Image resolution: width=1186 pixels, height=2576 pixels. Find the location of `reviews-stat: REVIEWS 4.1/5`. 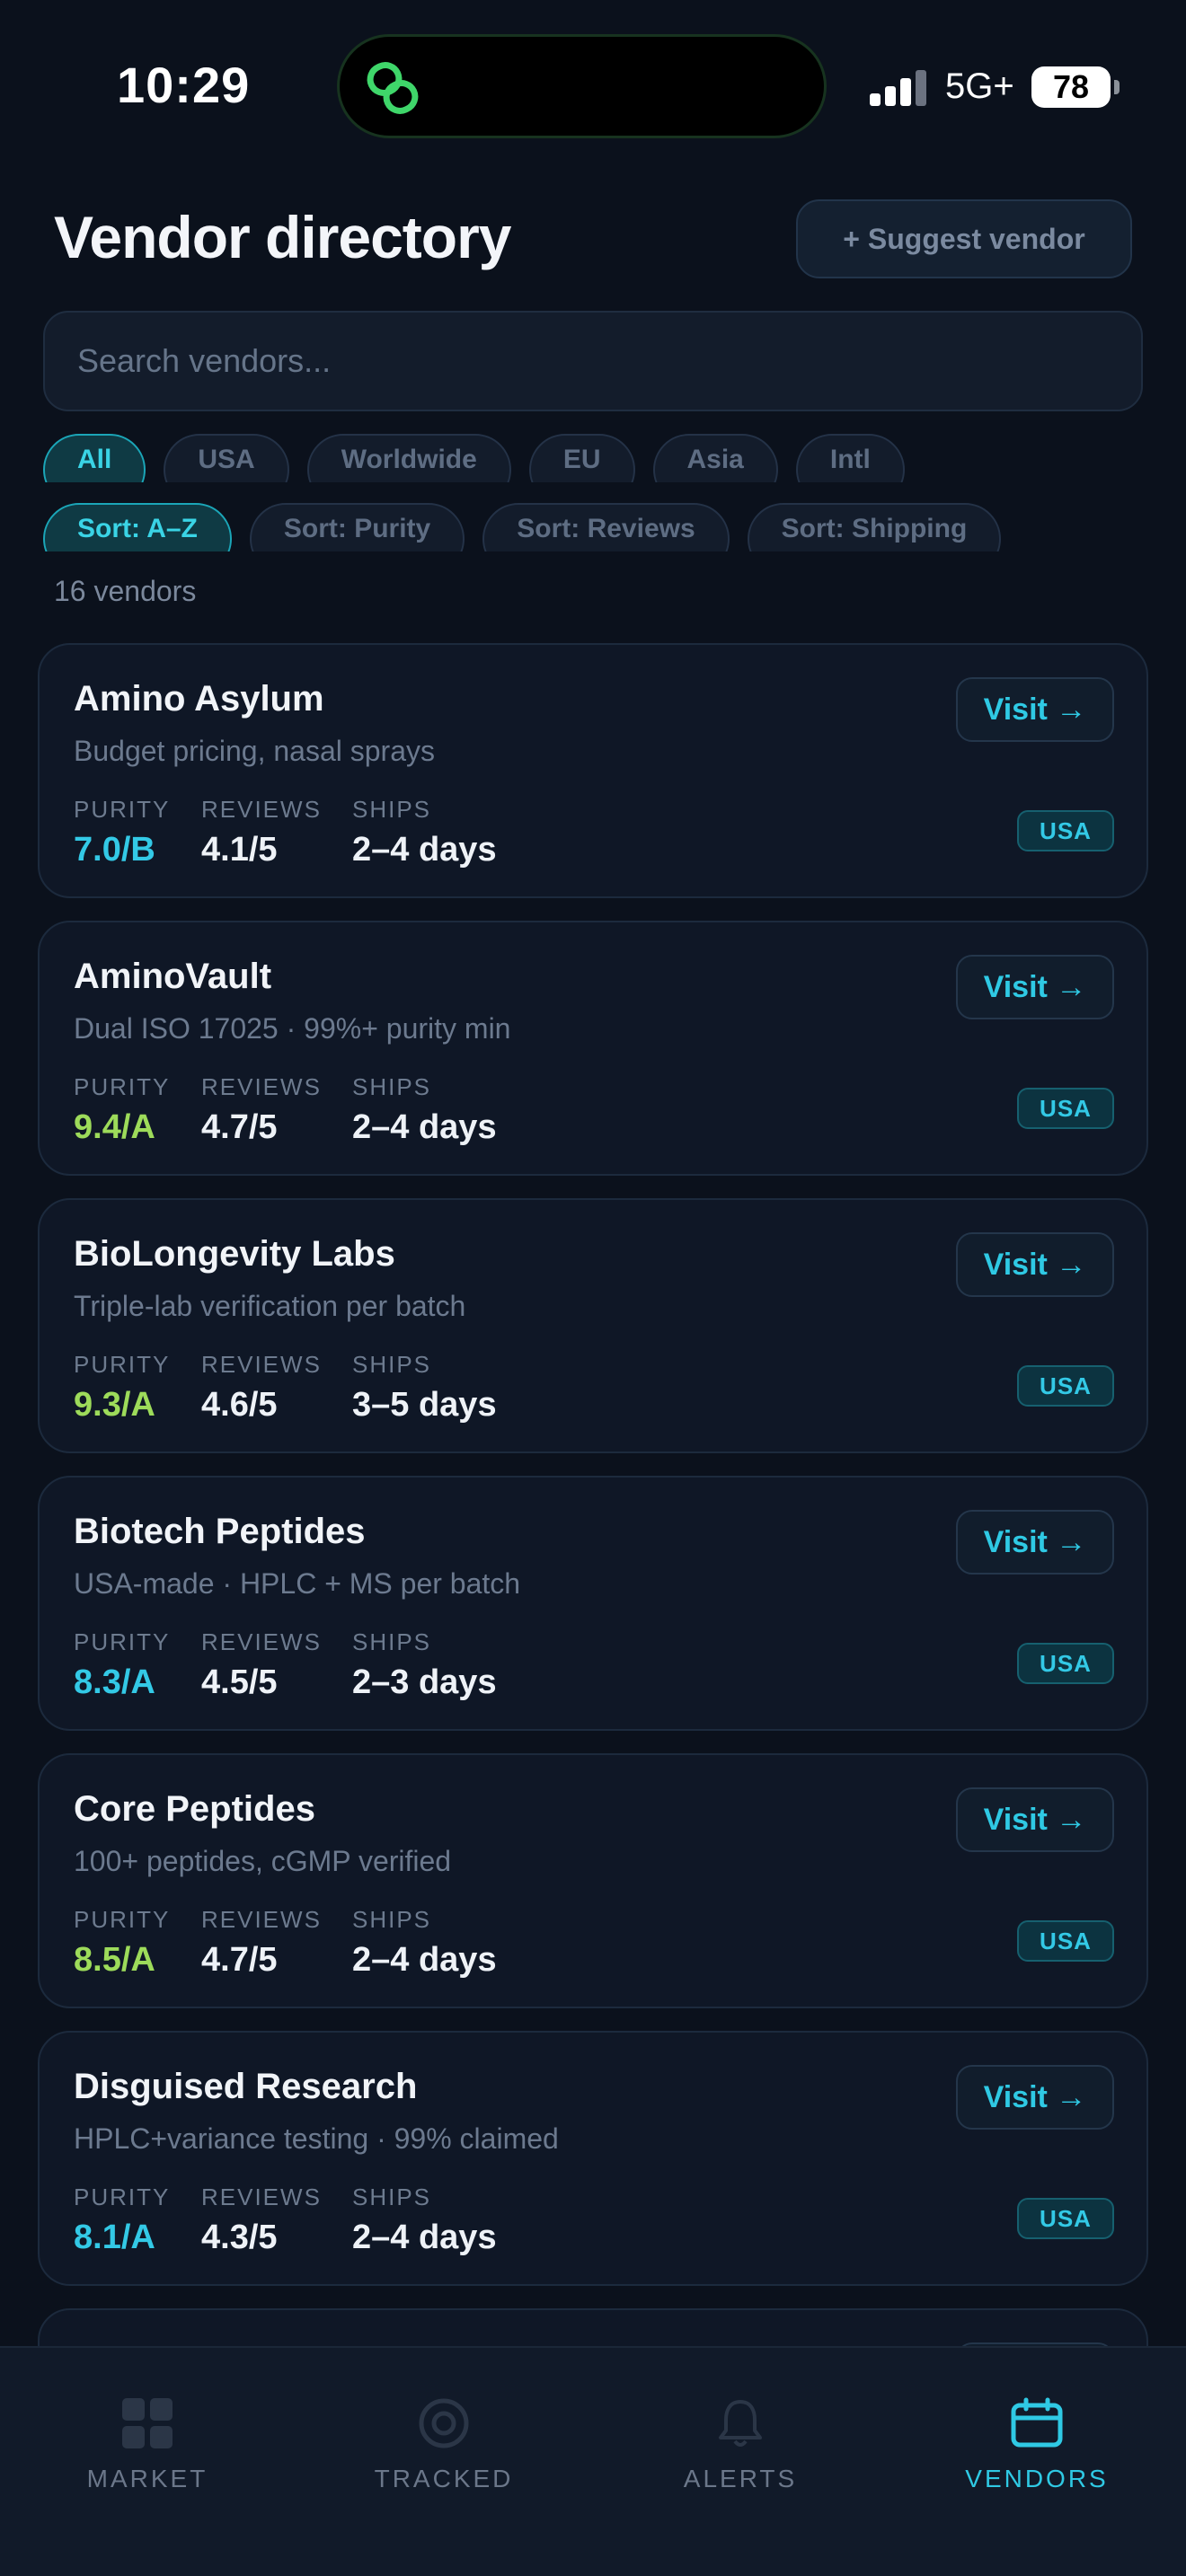

reviews-stat: REVIEWS 4.1/5 is located at coordinates (261, 832).